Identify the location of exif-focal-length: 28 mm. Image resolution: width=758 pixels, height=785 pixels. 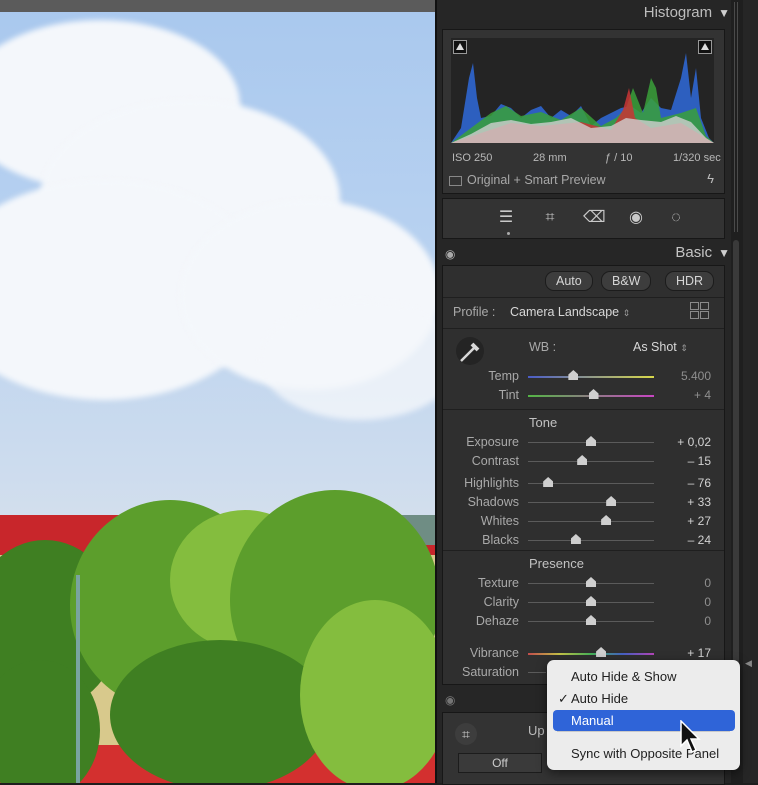
(550, 158).